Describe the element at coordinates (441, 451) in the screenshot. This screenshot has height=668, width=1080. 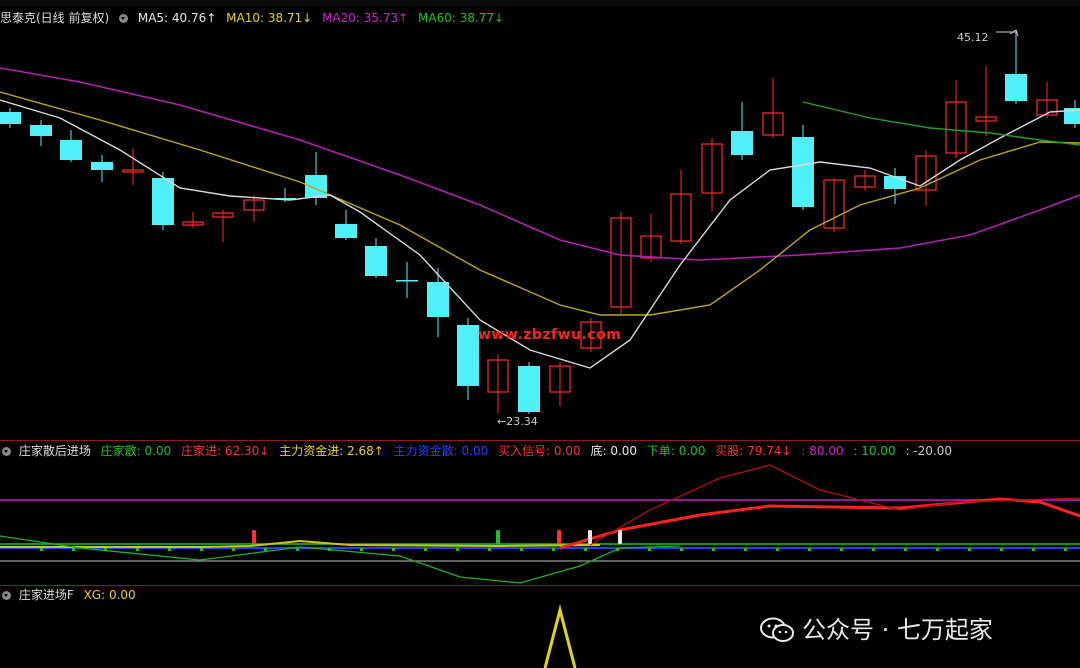
I see `ind1-zlzjs: 主力资金散: 0.00` at that location.